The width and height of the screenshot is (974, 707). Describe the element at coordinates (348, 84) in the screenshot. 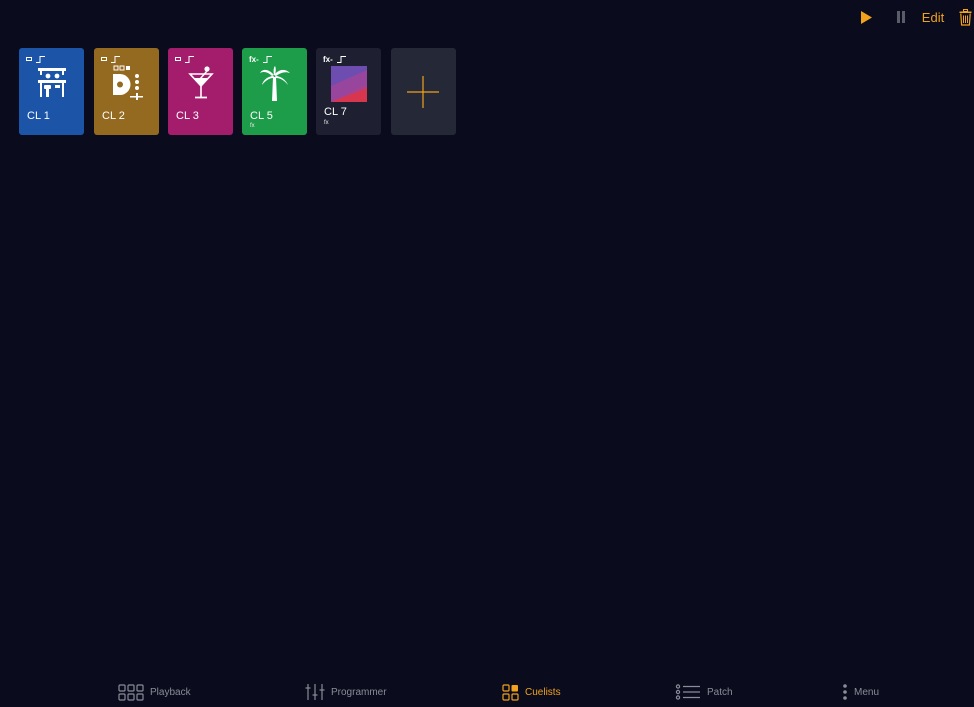

I see `color-gradient-icon` at that location.